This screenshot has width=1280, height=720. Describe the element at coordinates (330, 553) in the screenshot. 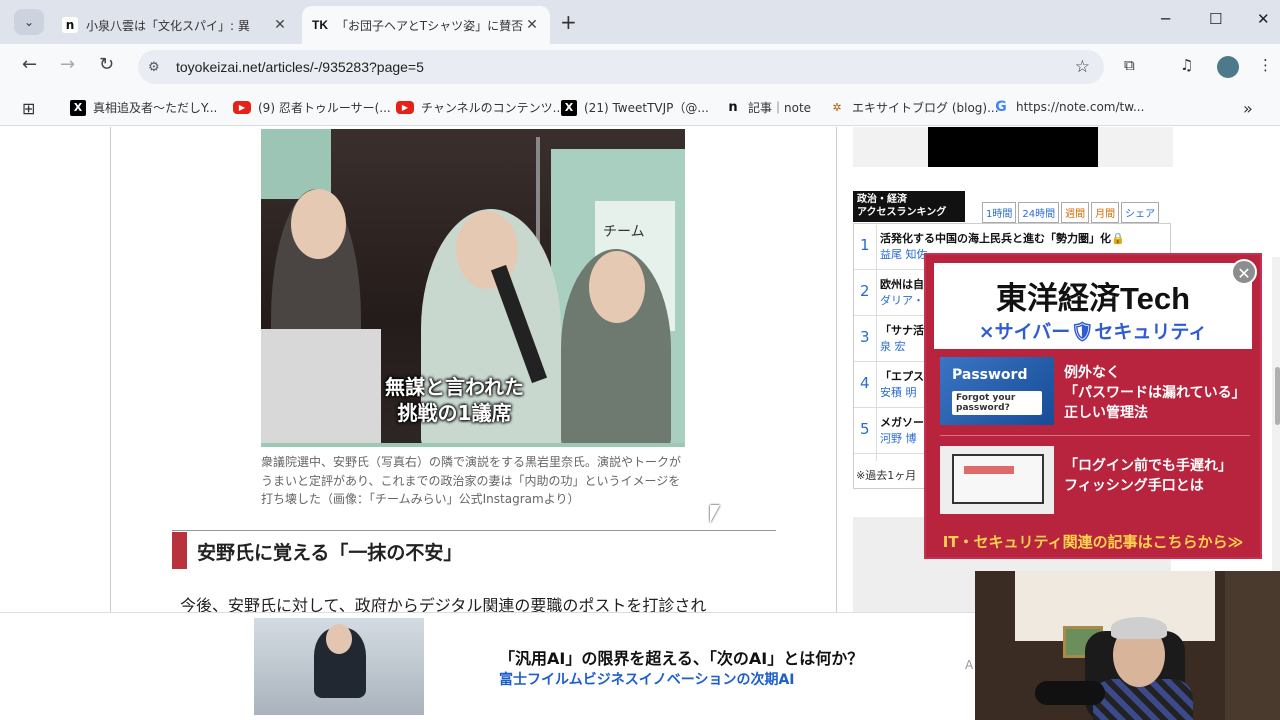

I see `section-heading: 安野氏に覚える「一抹の不安」` at that location.